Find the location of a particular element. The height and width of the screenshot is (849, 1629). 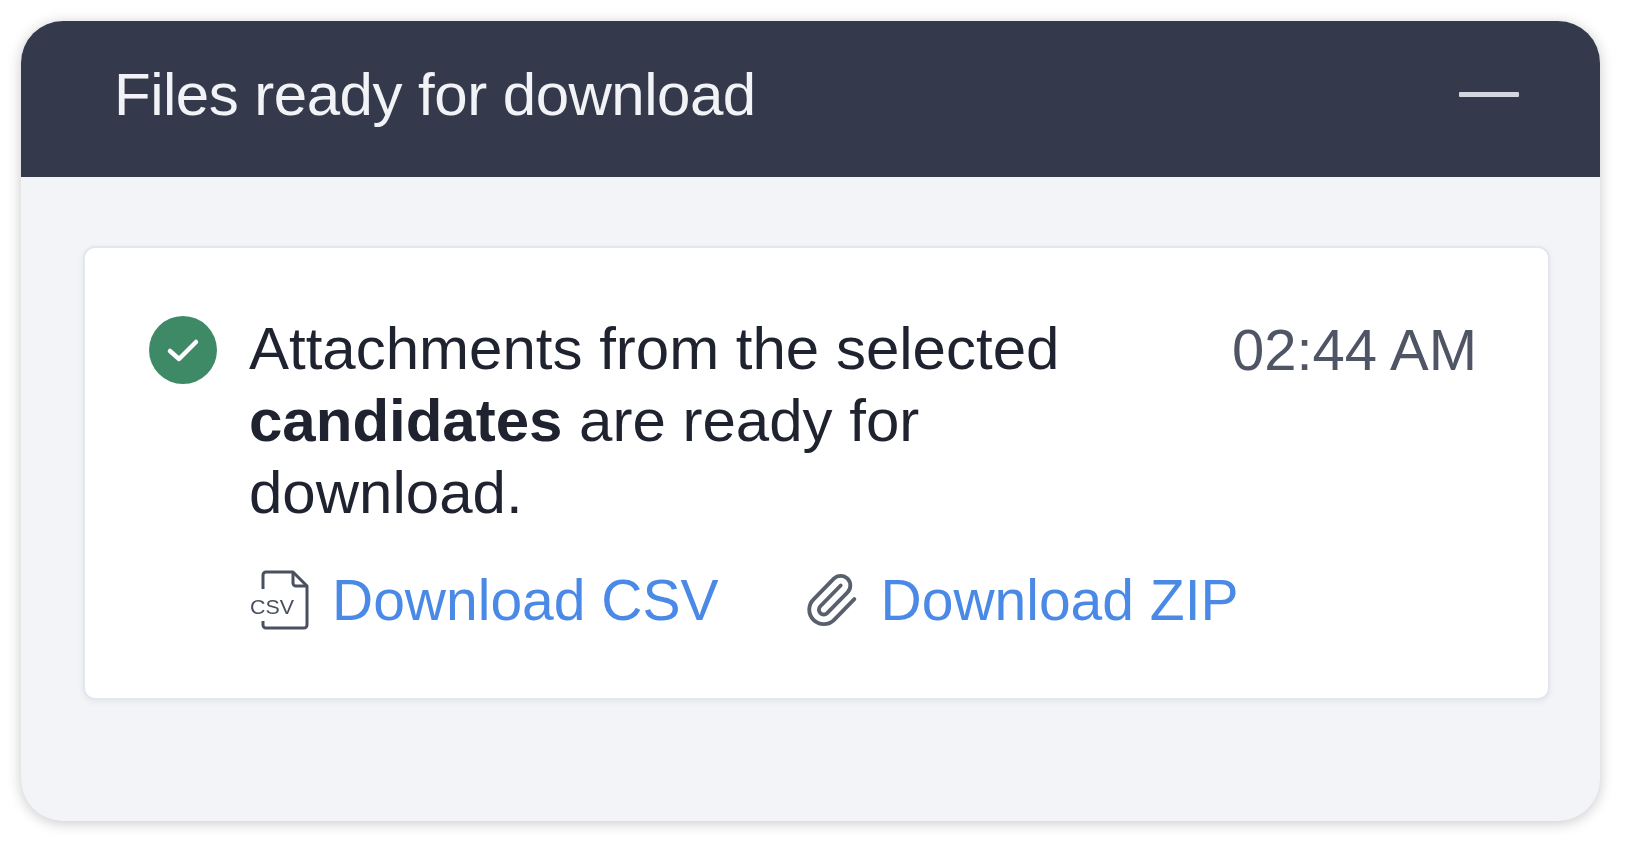

minus-icon is located at coordinates (1489, 94).